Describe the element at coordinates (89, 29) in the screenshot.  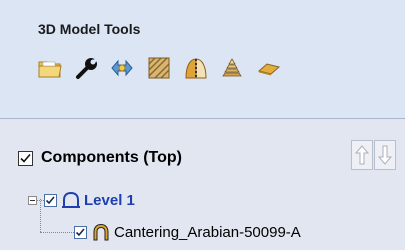
I see `model-tools-title: 3D Model Tools` at that location.